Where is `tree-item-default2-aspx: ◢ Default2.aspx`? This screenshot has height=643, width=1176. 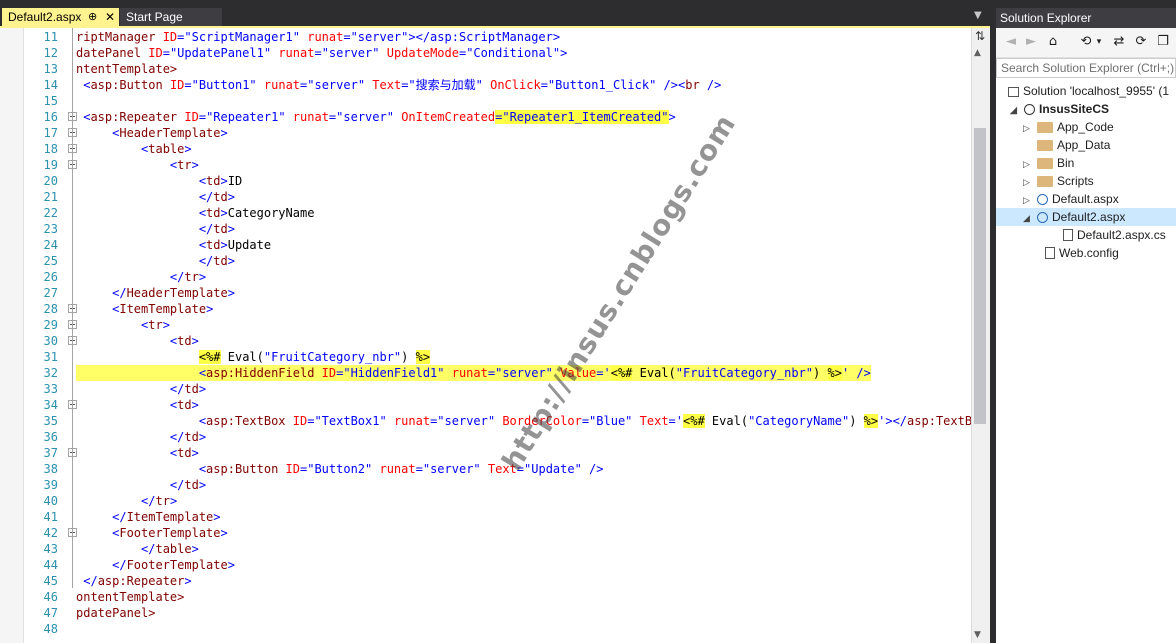 tree-item-default2-aspx: ◢ Default2.aspx is located at coordinates (1086, 217).